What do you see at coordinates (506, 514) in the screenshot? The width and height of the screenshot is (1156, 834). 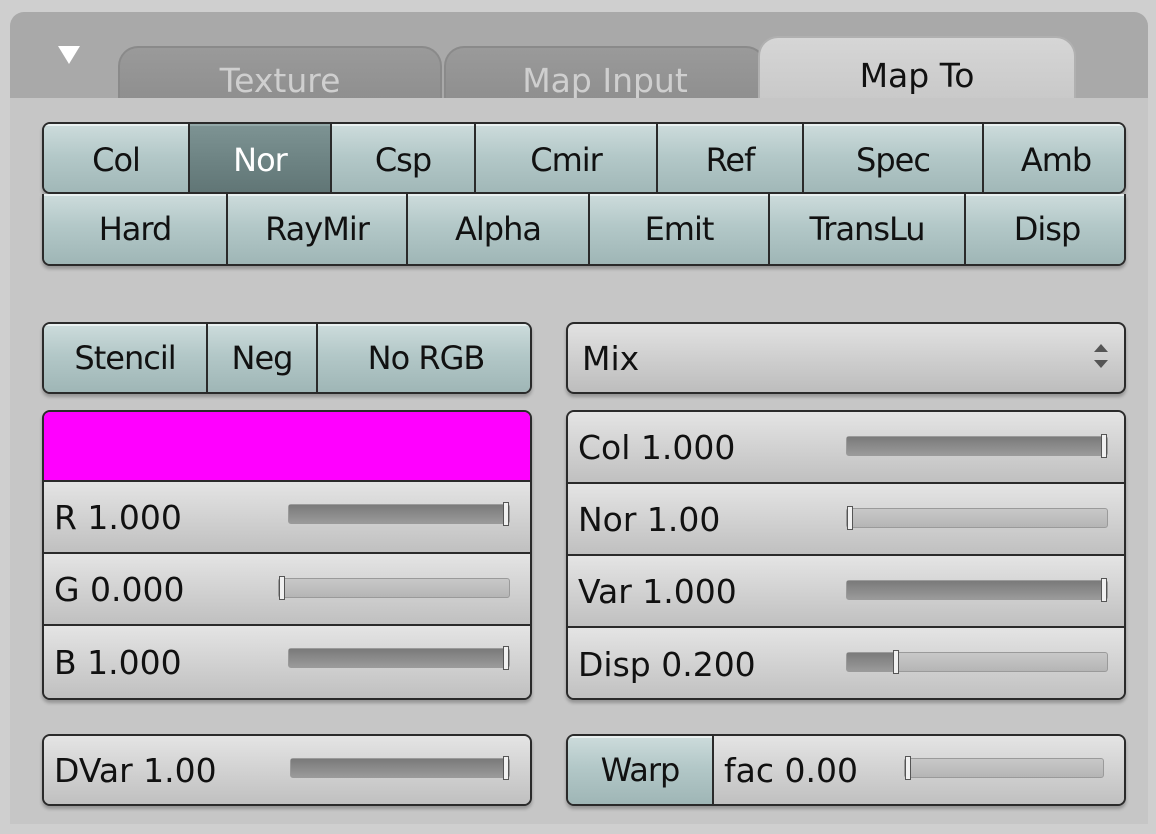 I see `r-slider-knob` at bounding box center [506, 514].